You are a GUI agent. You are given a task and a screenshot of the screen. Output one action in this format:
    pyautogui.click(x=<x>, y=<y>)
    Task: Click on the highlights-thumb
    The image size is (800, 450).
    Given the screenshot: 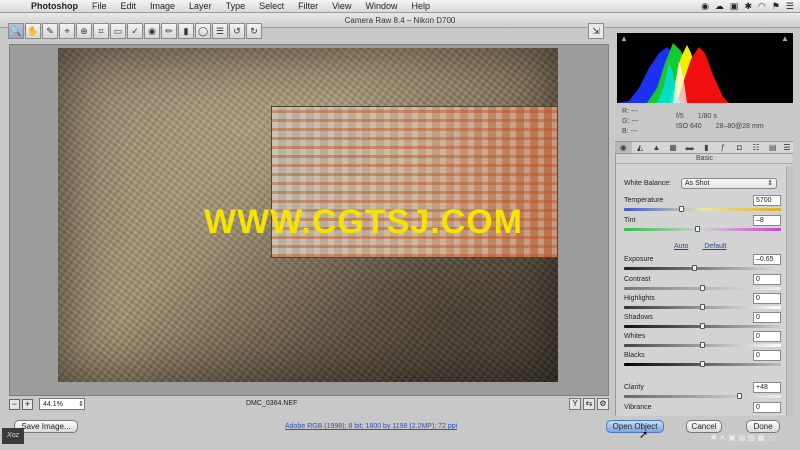 What is the action you would take?
    pyautogui.click(x=702, y=307)
    